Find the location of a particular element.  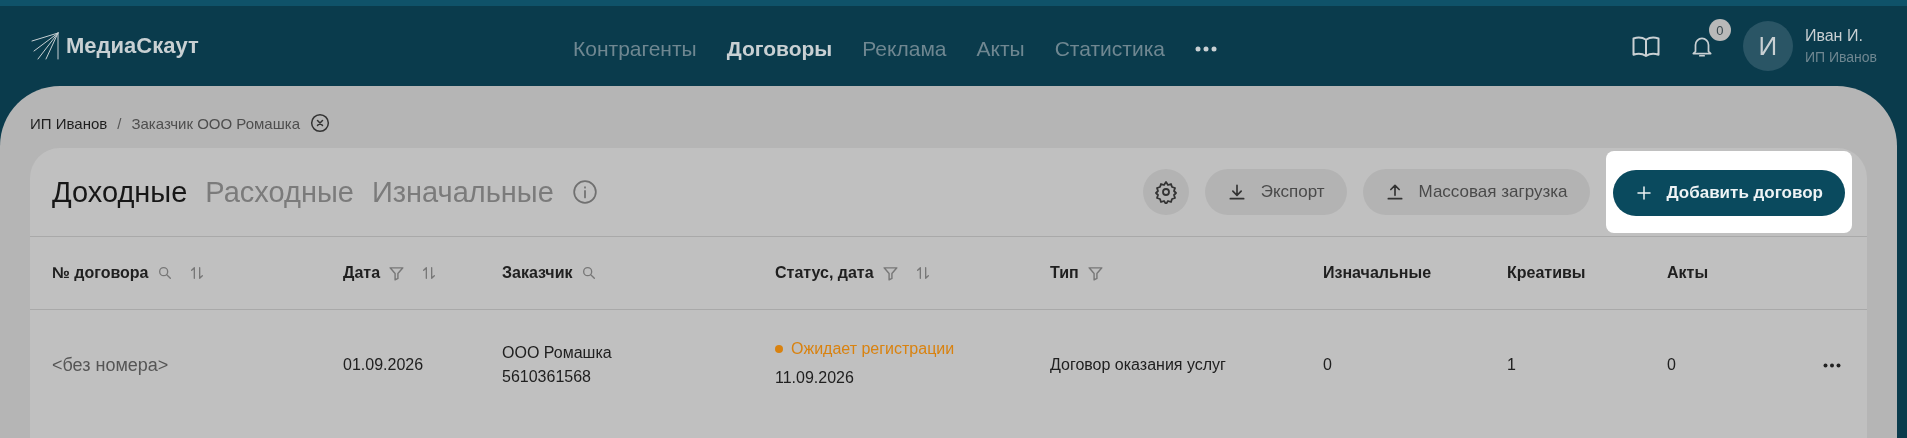

nav-link: Акты is located at coordinates (1000, 49).